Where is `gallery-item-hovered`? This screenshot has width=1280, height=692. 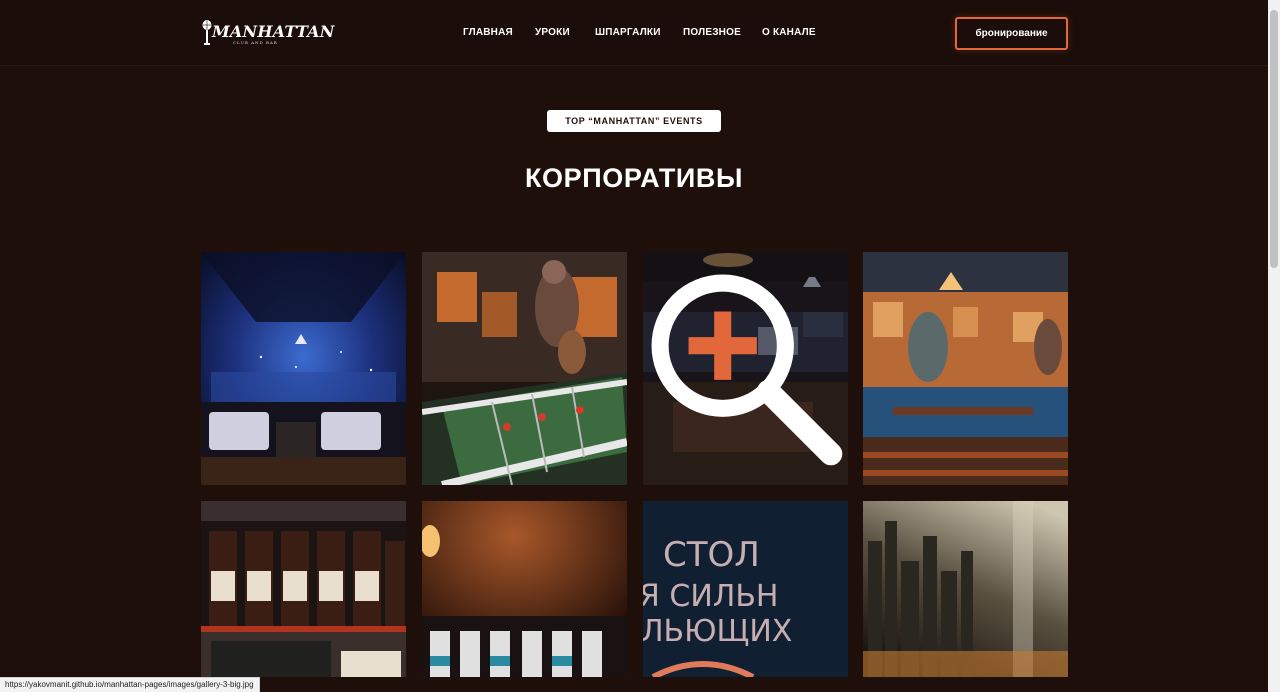
gallery-item-hovered is located at coordinates (745, 368).